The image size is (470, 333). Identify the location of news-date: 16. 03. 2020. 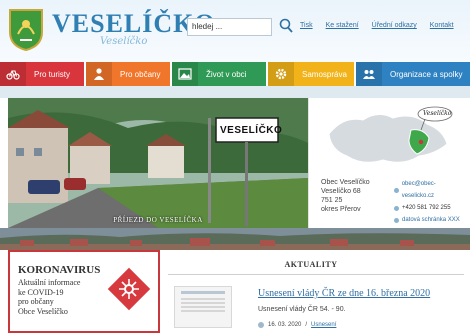
(285, 325).